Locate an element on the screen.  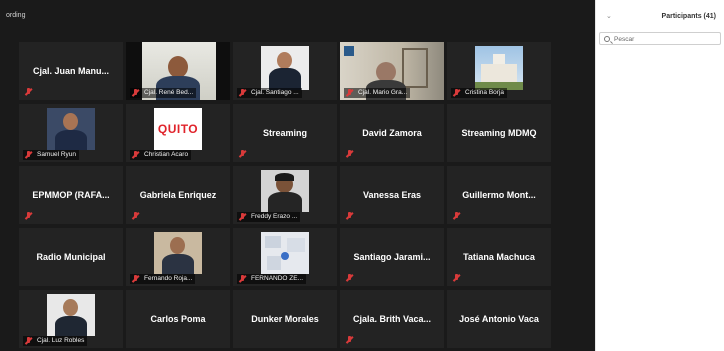
chevron-down-icon: ⌄ is located at coordinates (609, 16).